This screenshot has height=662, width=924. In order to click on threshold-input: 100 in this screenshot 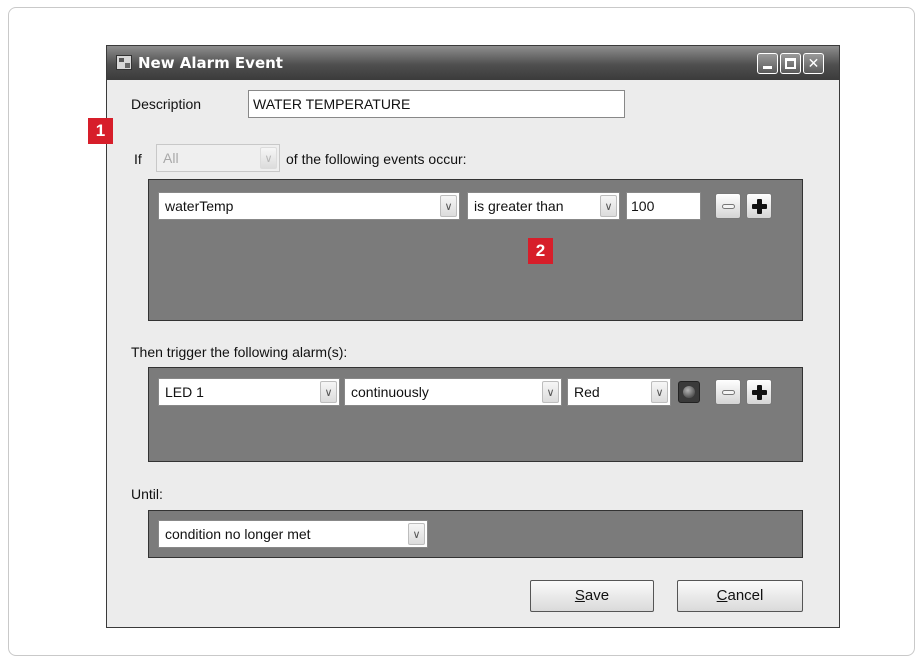, I will do `click(663, 206)`.